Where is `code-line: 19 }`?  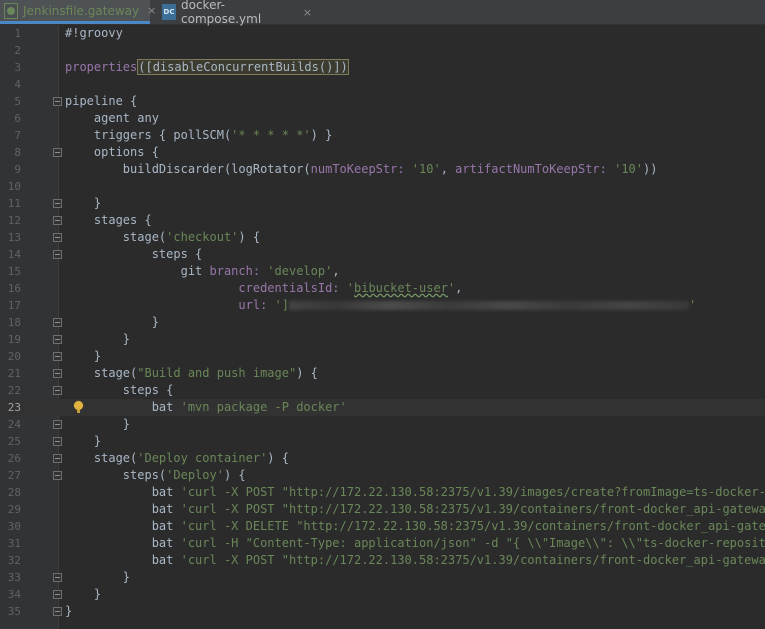
code-line: 19 } is located at coordinates (382, 339).